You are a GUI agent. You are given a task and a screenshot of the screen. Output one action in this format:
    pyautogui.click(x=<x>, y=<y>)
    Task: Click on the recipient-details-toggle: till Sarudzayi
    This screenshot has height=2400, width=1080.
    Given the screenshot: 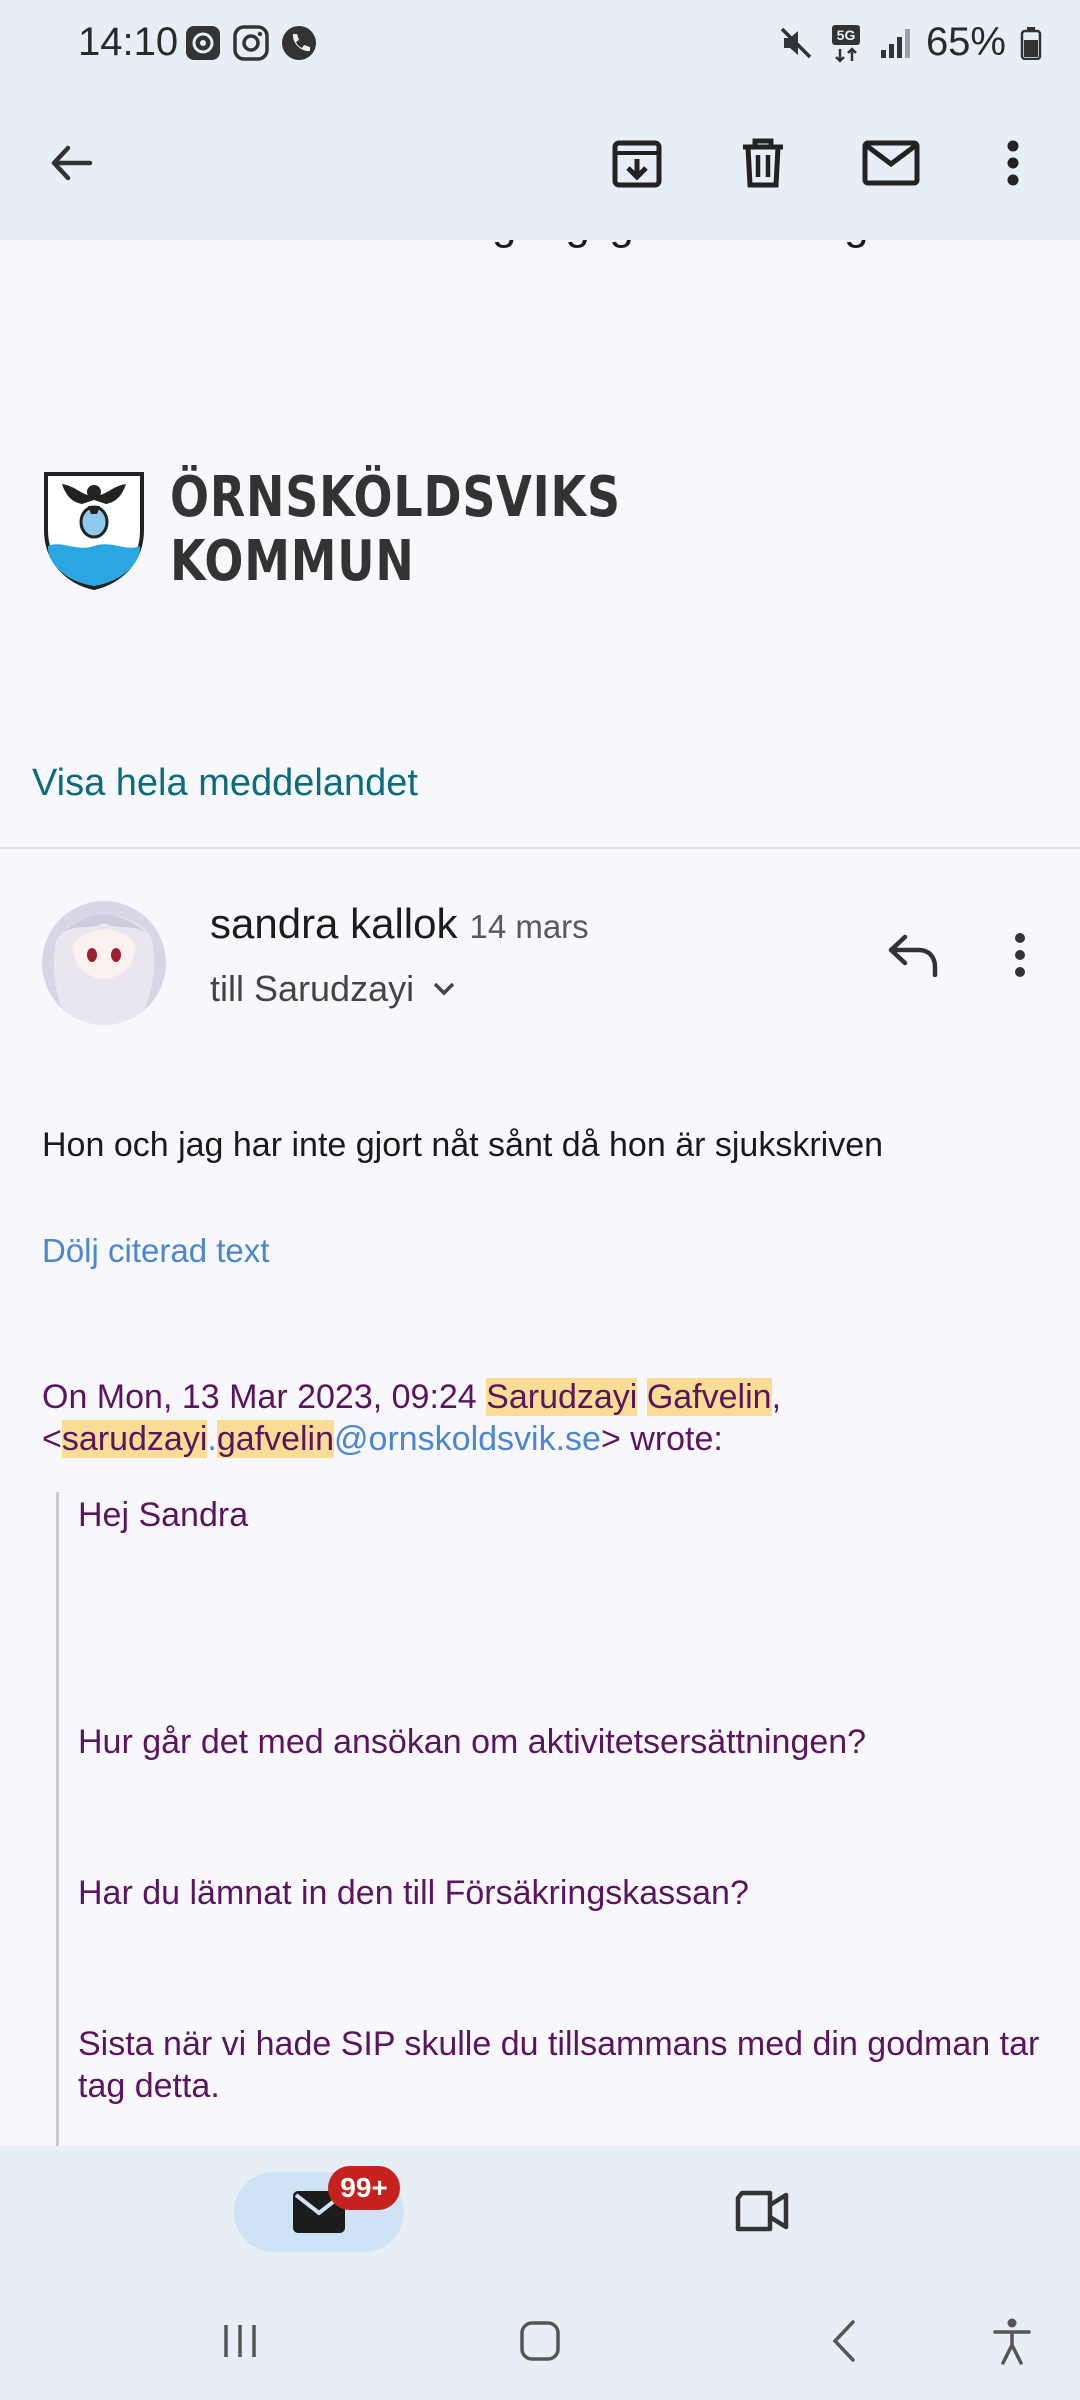 What is the action you would take?
    pyautogui.click(x=333, y=989)
    